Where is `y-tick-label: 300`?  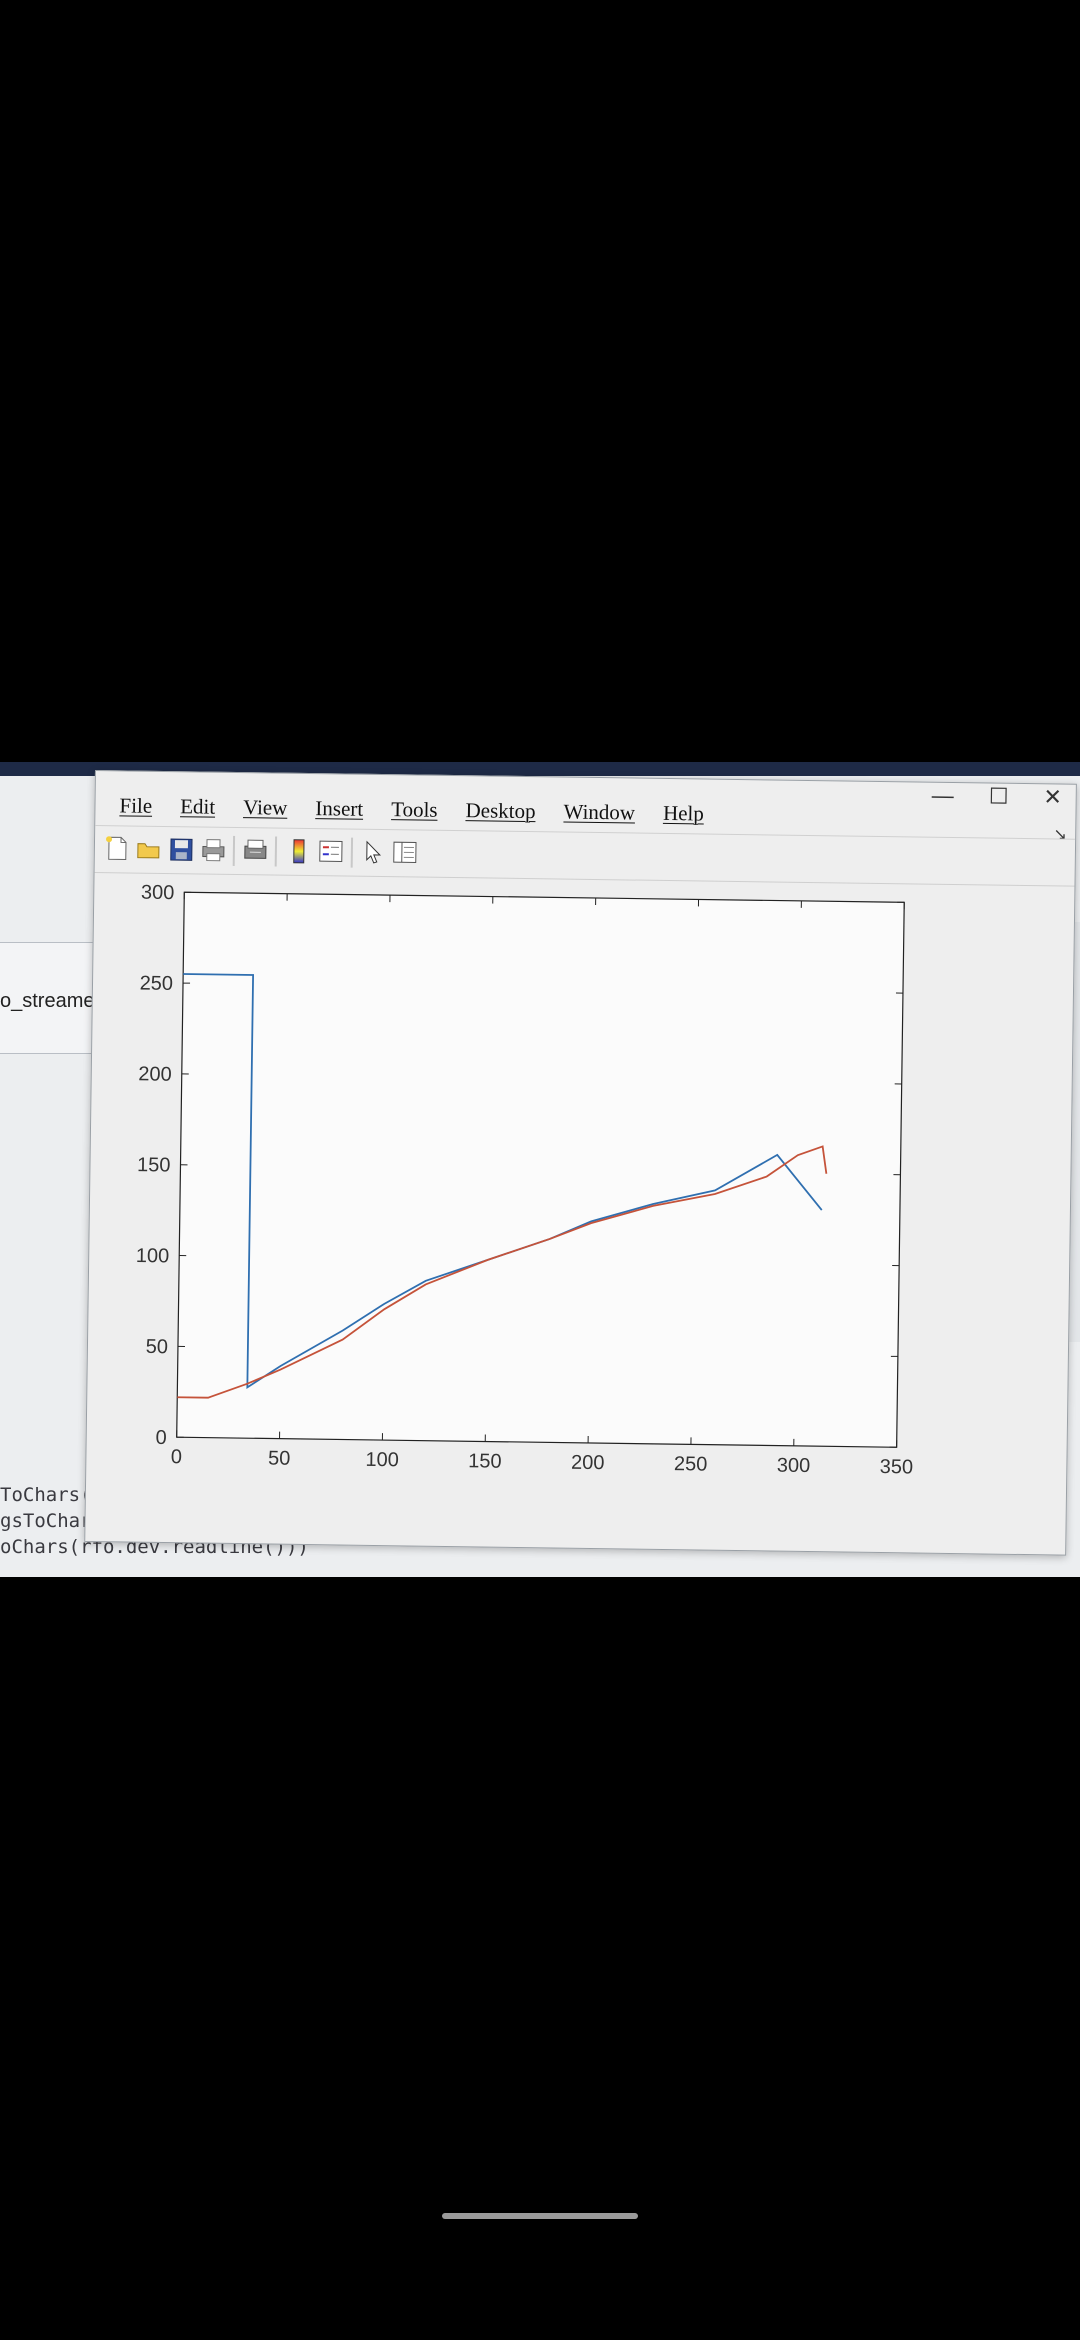 y-tick-label: 300 is located at coordinates (158, 893).